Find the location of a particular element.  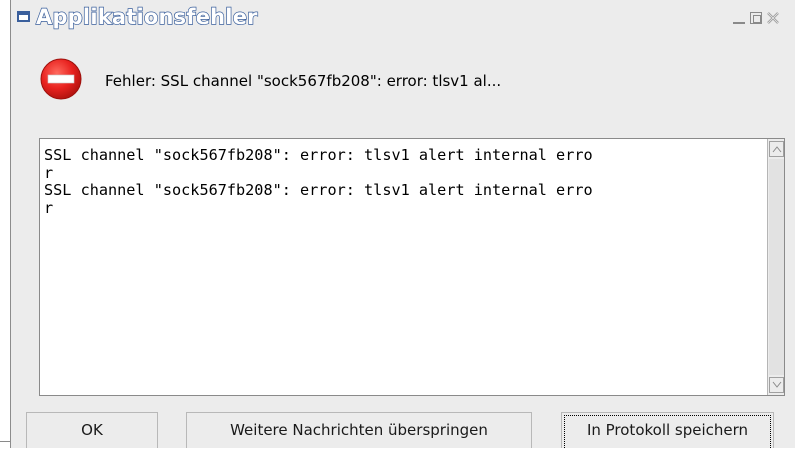

vertical-scrollbar is located at coordinates (775, 267).